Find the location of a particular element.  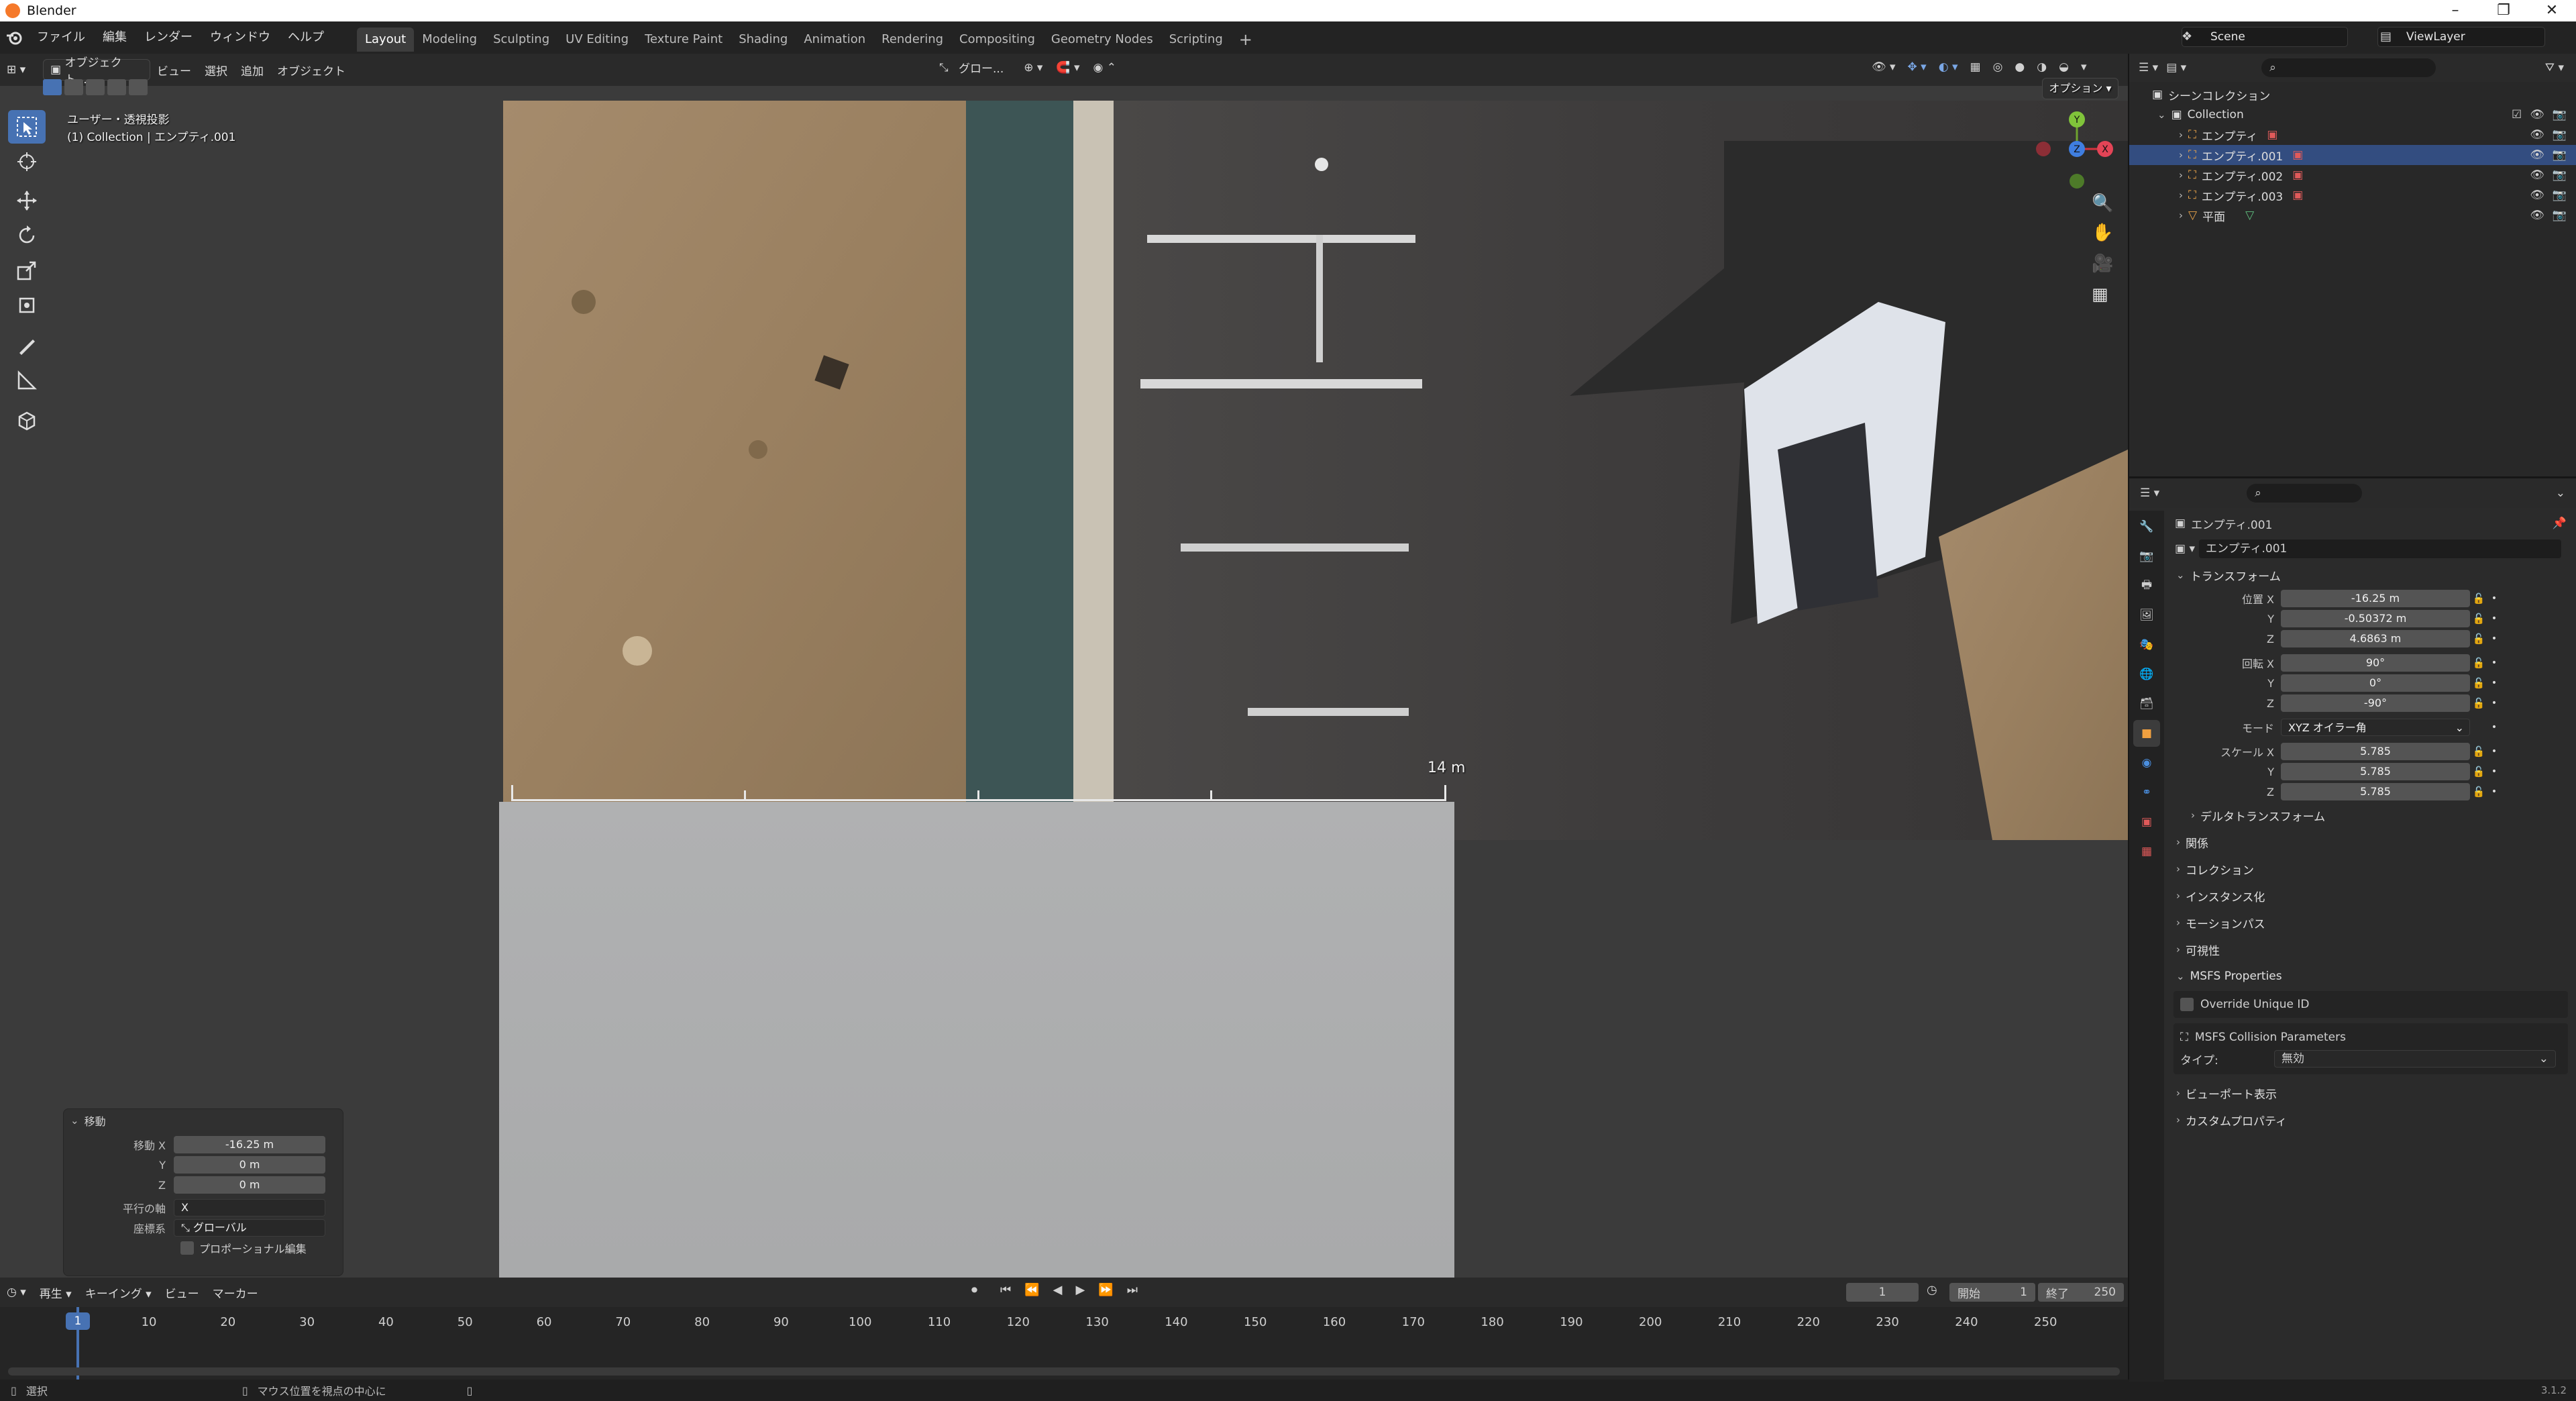

tab-shading: Shading is located at coordinates (763, 40).